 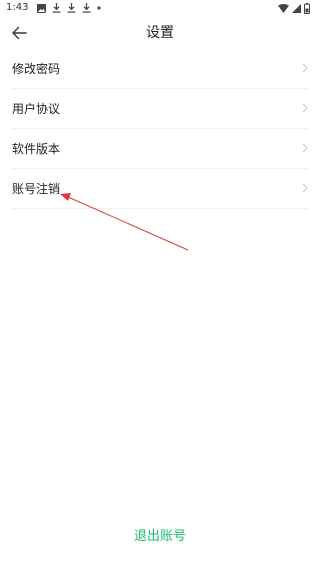 I want to click on system-icons, so click(x=294, y=8).